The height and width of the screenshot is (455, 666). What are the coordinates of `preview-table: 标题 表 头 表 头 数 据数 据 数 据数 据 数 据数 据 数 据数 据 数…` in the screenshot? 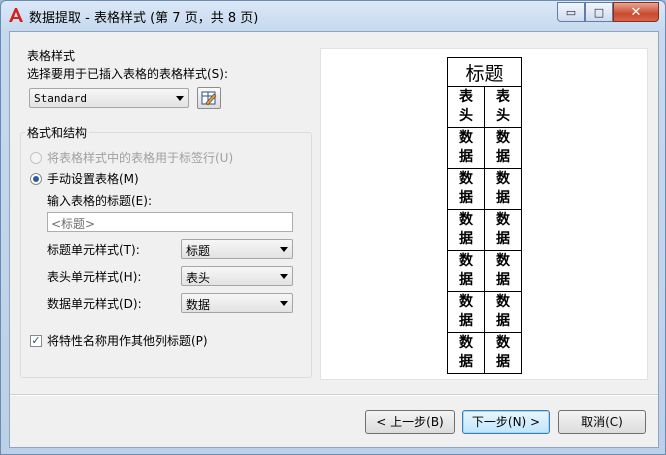 It's located at (484, 215).